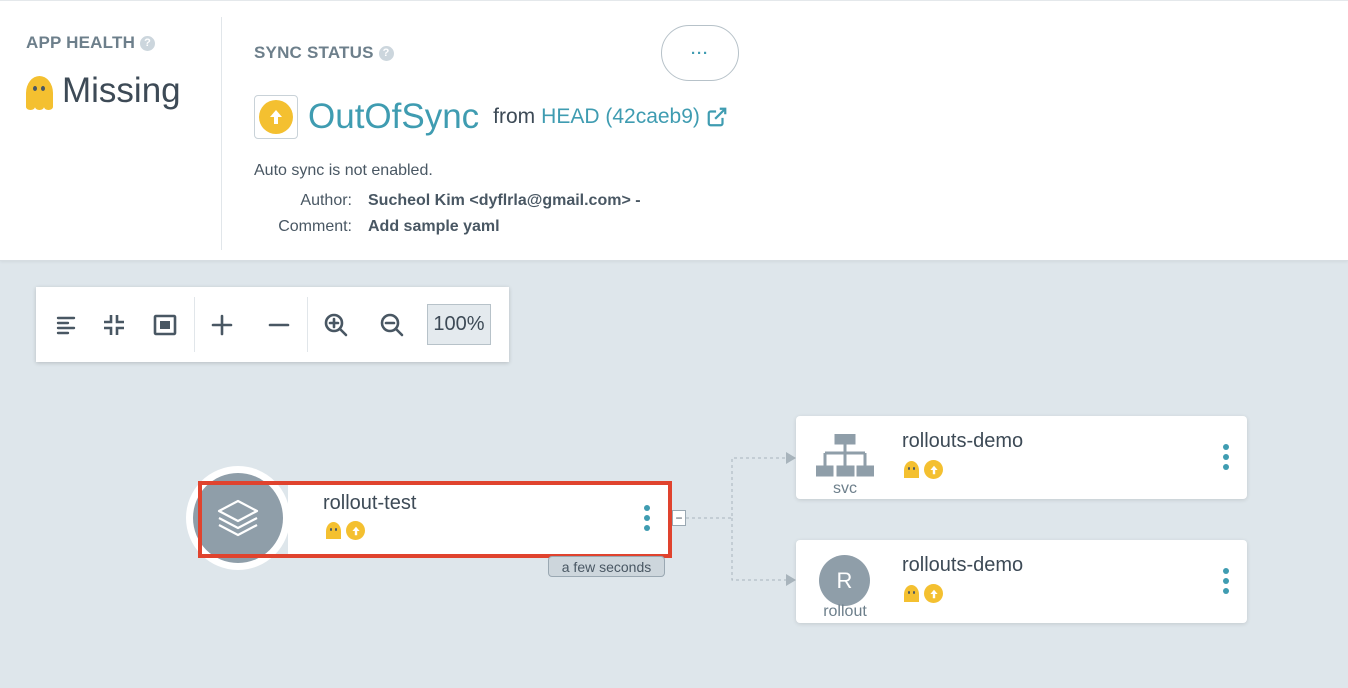 The image size is (1348, 688). Describe the element at coordinates (844, 580) in the screenshot. I see `rollout-kind-icon: R` at that location.